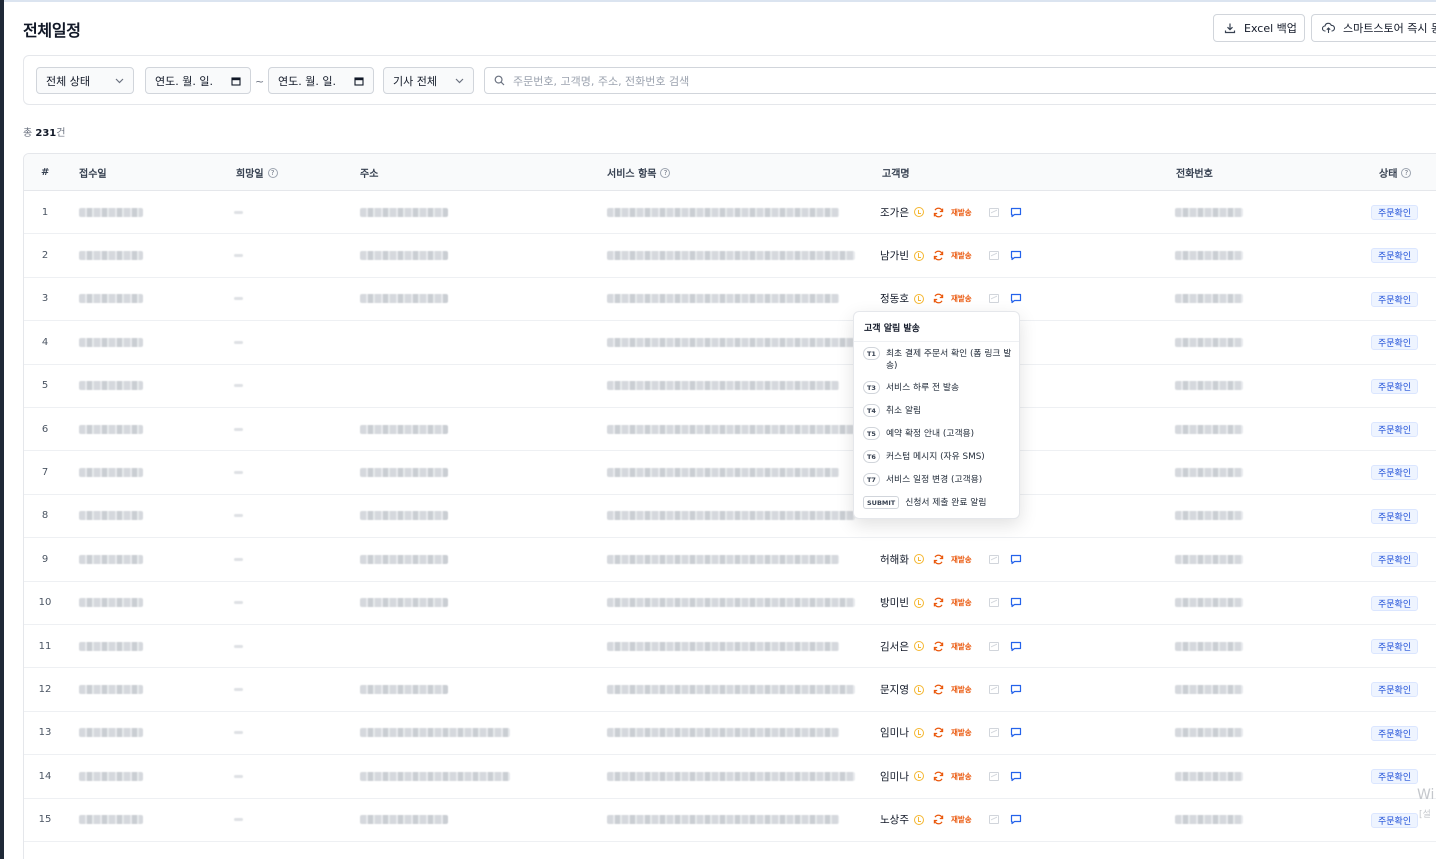 This screenshot has width=1436, height=859. What do you see at coordinates (639, 172) in the screenshot?
I see `header-service: 서비스 항목?` at bounding box center [639, 172].